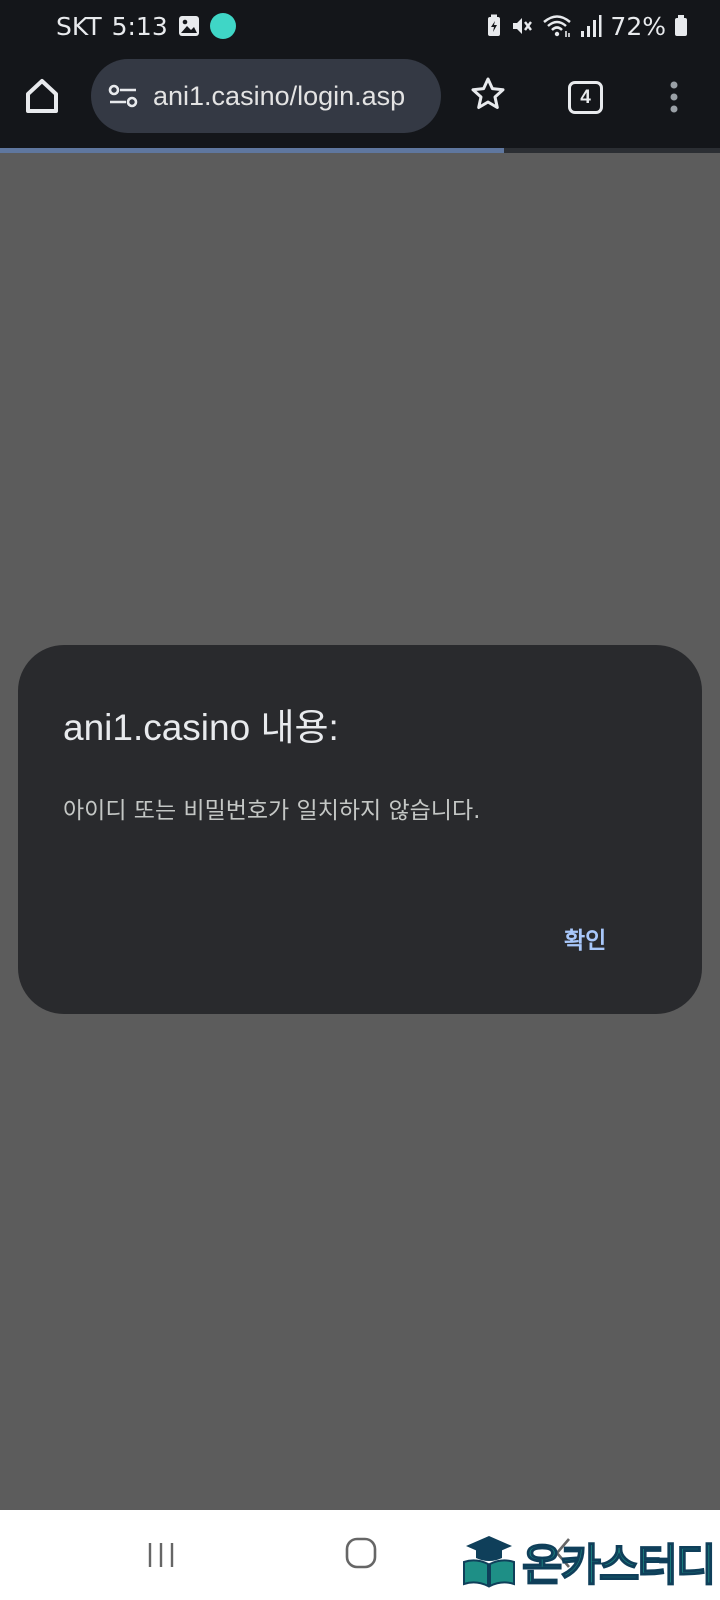 This screenshot has width=720, height=1600. Describe the element at coordinates (585, 938) in the screenshot. I see `ok-button: 확인` at that location.